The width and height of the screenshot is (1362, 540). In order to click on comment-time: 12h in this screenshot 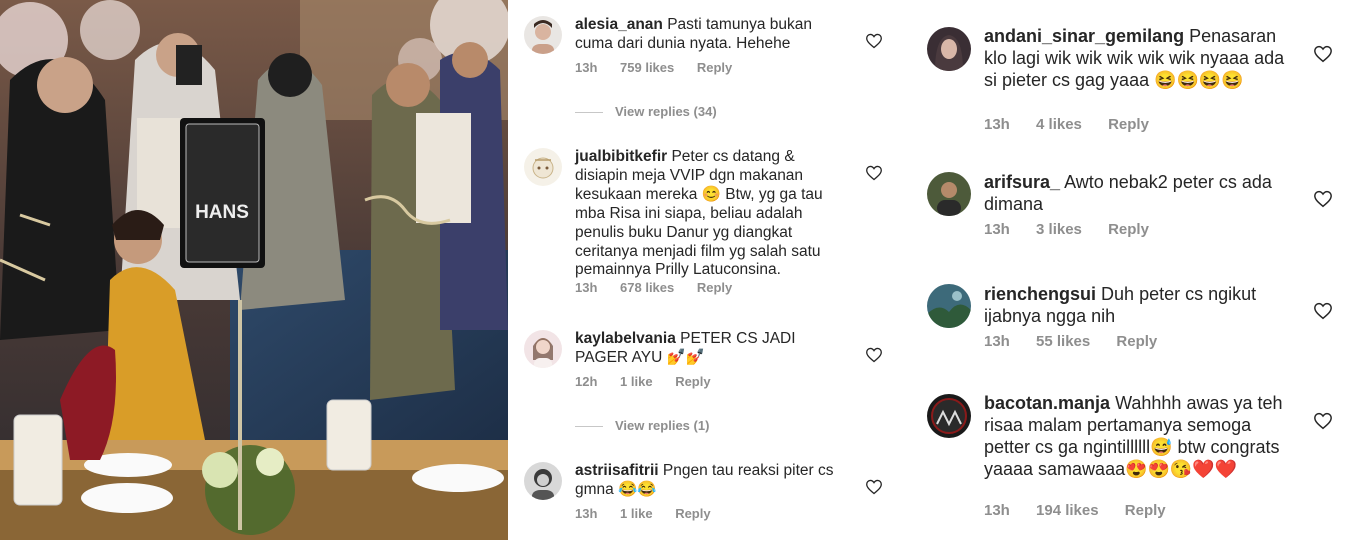, I will do `click(586, 381)`.